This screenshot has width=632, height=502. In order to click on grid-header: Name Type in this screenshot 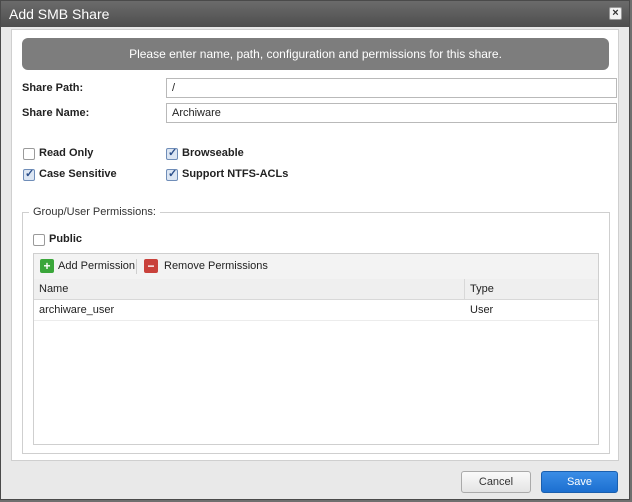, I will do `click(316, 289)`.